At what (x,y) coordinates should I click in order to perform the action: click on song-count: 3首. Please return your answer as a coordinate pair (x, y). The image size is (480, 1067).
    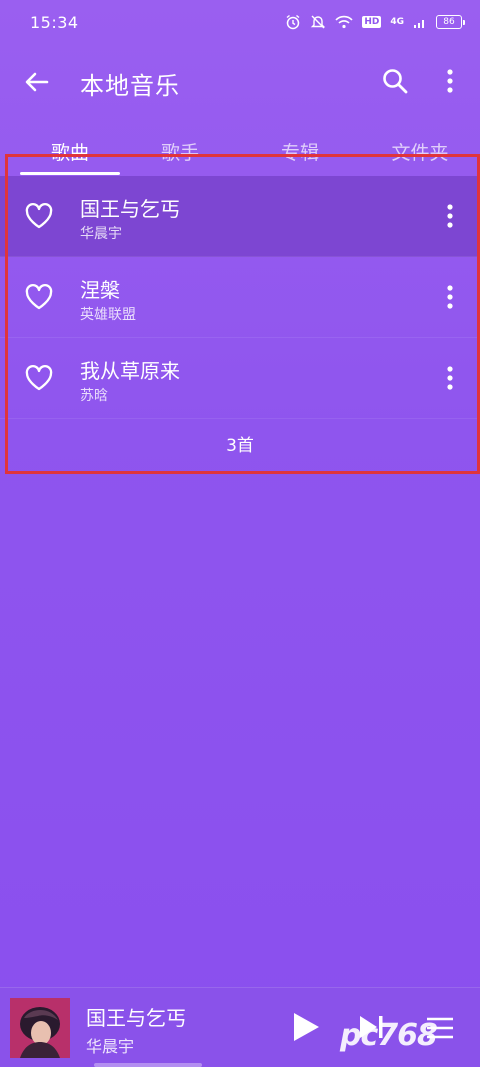
    Looking at the image, I should click on (240, 446).